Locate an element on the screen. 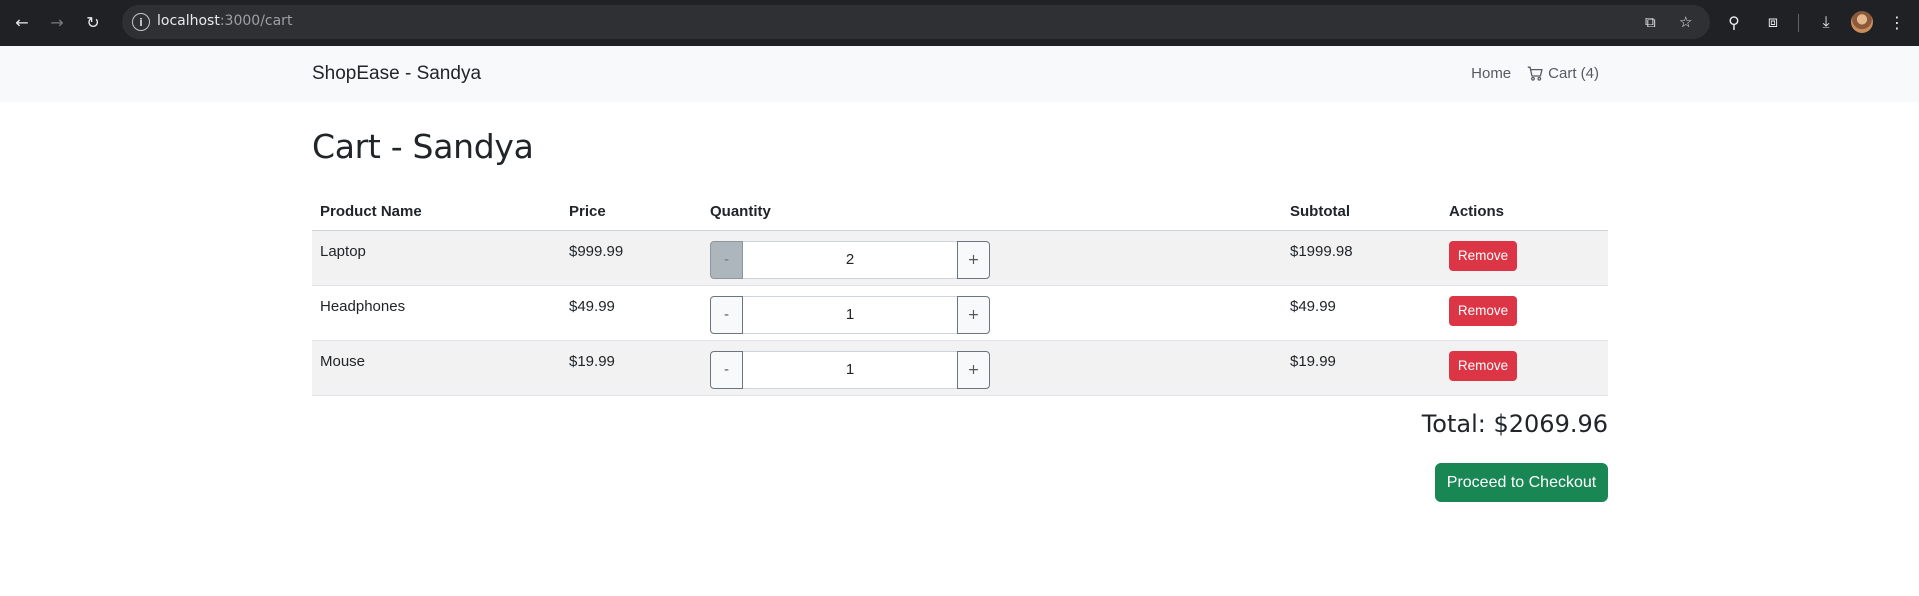  extensions-puzzle-icon: ⧈ is located at coordinates (1773, 22).